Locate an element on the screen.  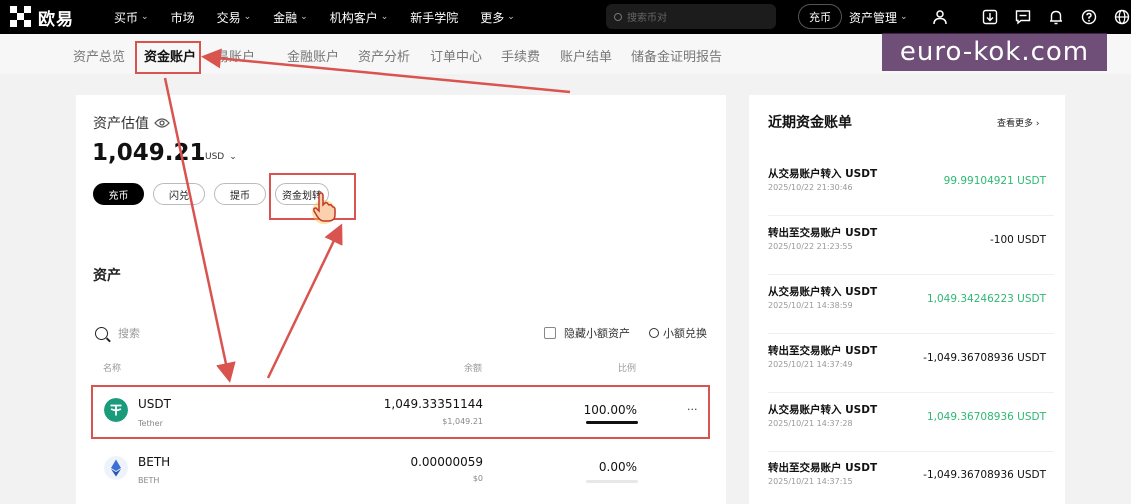
asset-ratio: 0.00% is located at coordinates (617, 467).